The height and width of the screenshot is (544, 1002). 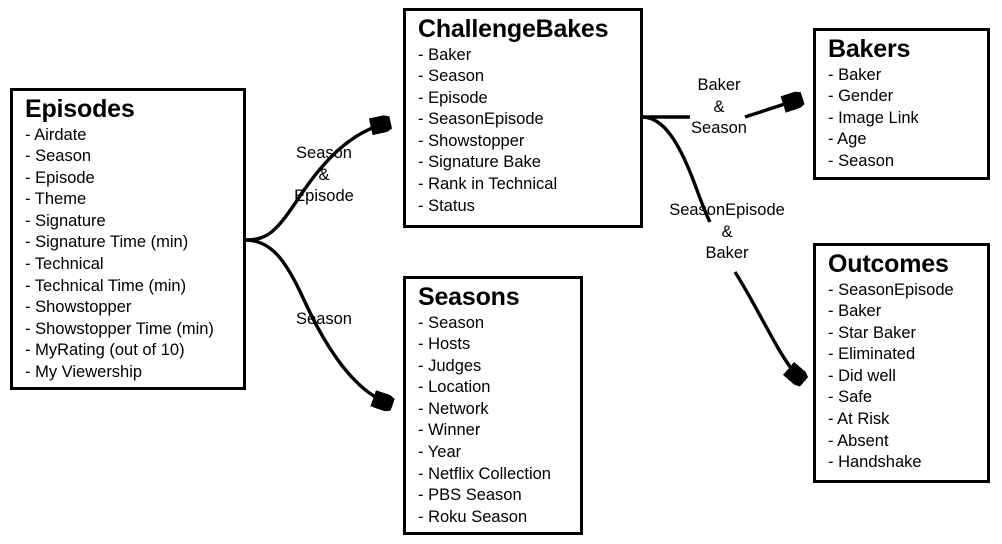 I want to click on edge-label-episodes-to-seasons: Season, so click(x=324, y=320).